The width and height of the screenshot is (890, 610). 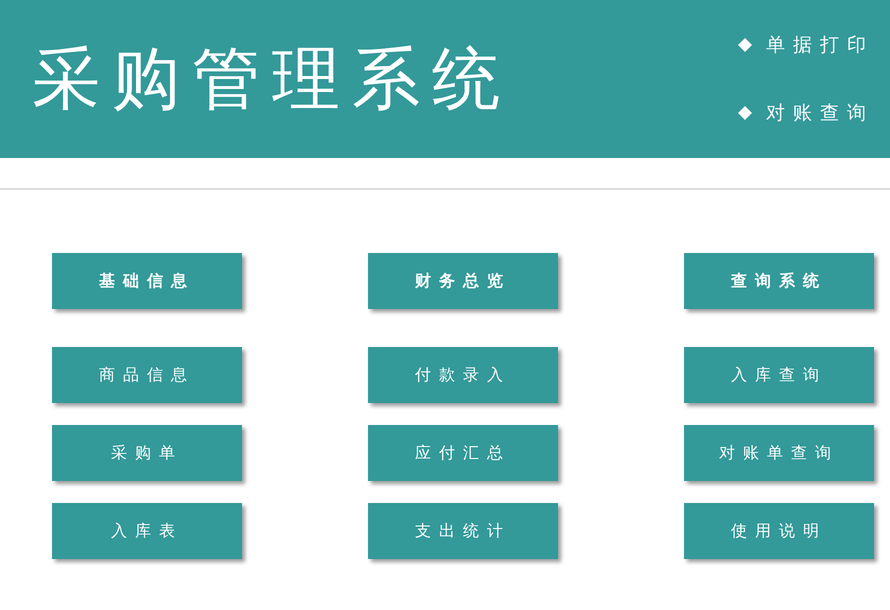 What do you see at coordinates (463, 375) in the screenshot?
I see `menu-button: 付款录入` at bounding box center [463, 375].